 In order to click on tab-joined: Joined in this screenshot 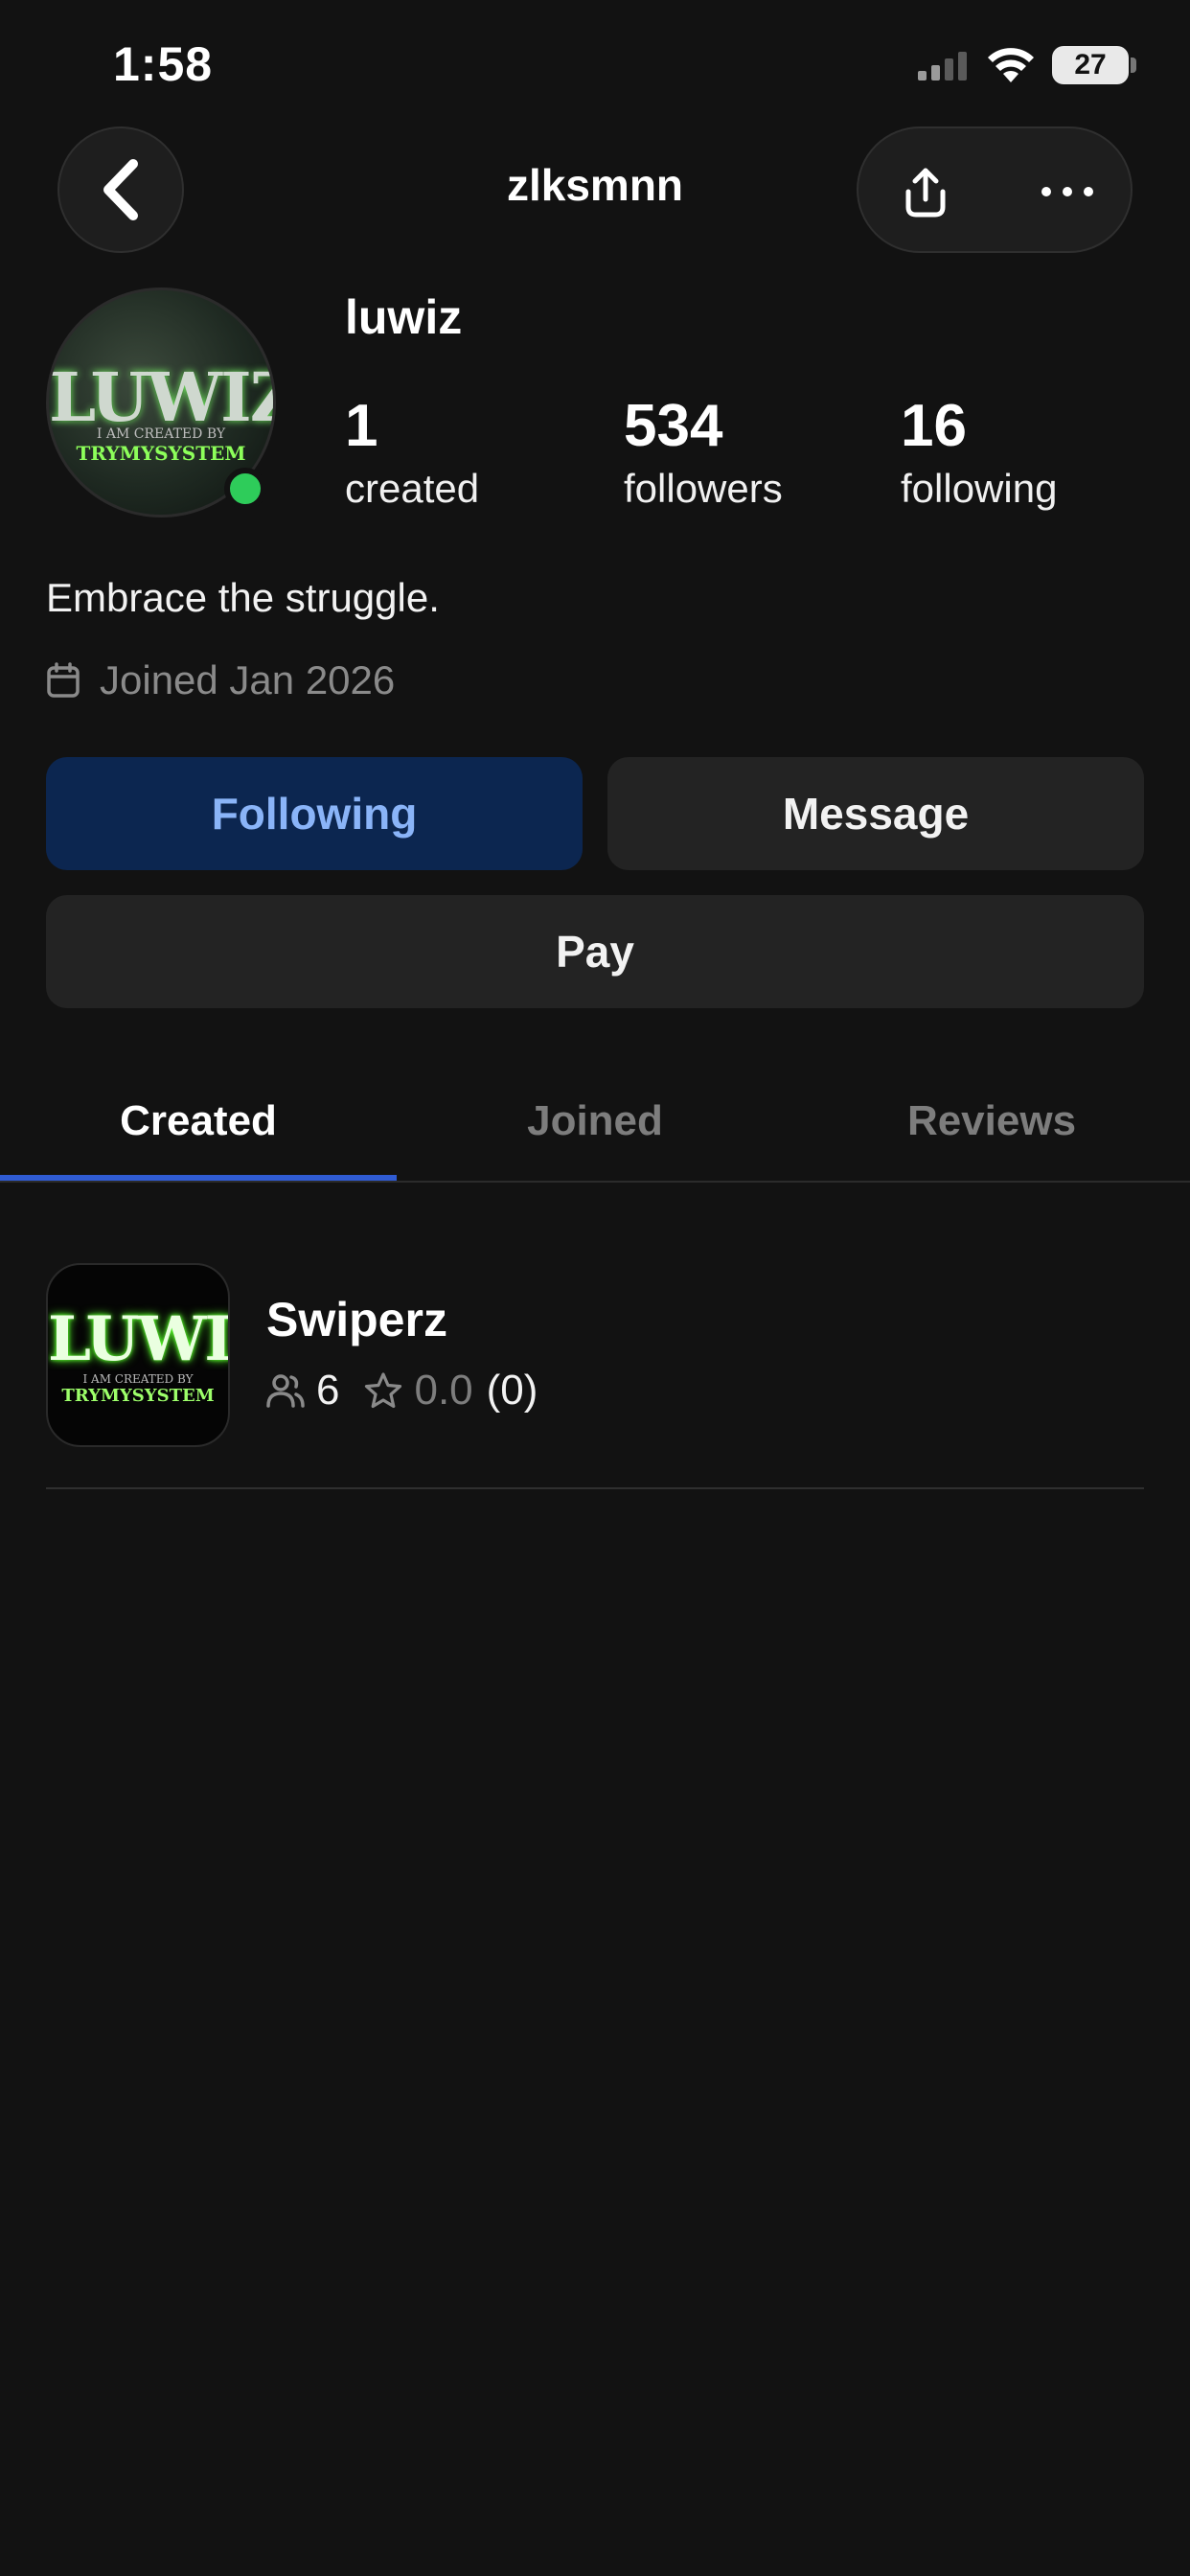, I will do `click(595, 1121)`.